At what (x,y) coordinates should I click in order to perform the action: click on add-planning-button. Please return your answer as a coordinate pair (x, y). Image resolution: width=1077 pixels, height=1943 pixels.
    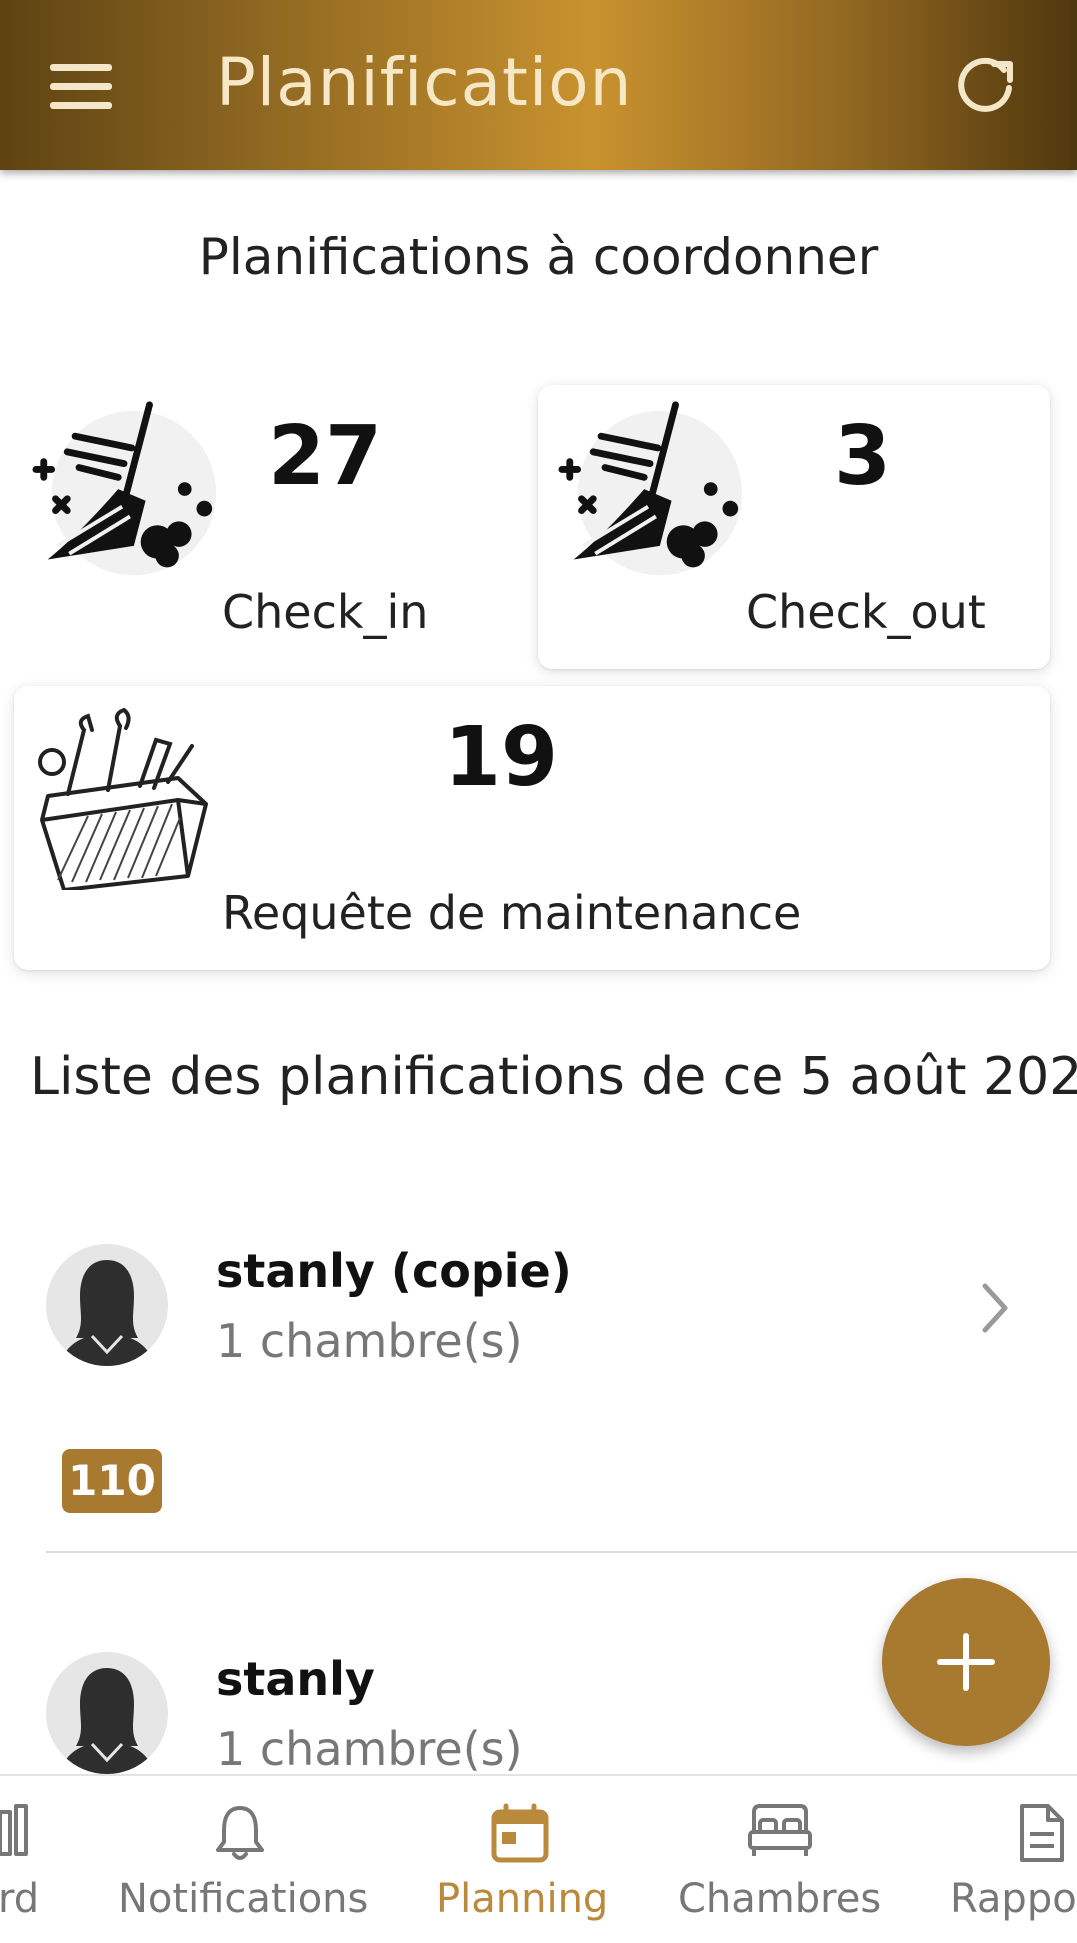
    Looking at the image, I should click on (966, 1662).